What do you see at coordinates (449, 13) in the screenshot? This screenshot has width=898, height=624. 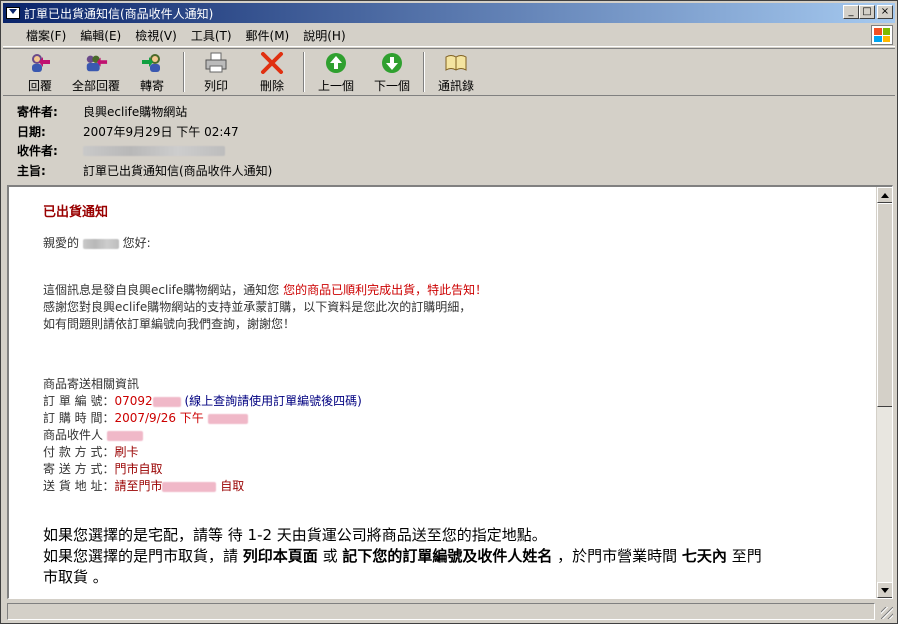 I see `title-bar: 訂單已出貨通知信(商品收件人通知) _ □ ×` at bounding box center [449, 13].